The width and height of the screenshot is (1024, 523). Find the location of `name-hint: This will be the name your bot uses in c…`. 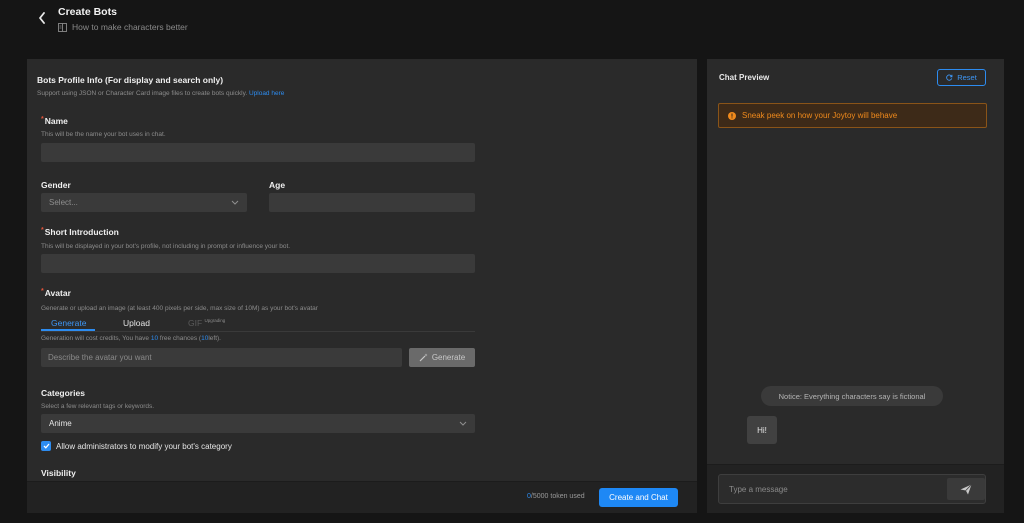

name-hint: This will be the name your bot uses in c… is located at coordinates (103, 134).